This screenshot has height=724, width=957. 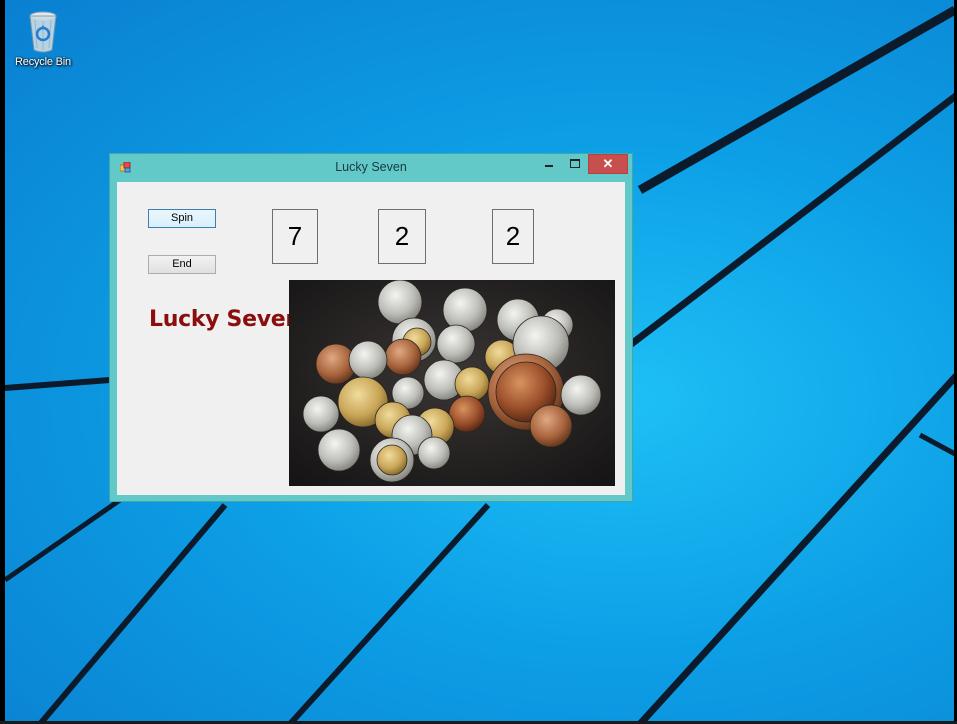 I want to click on digit-label-2: 2, so click(x=402, y=236).